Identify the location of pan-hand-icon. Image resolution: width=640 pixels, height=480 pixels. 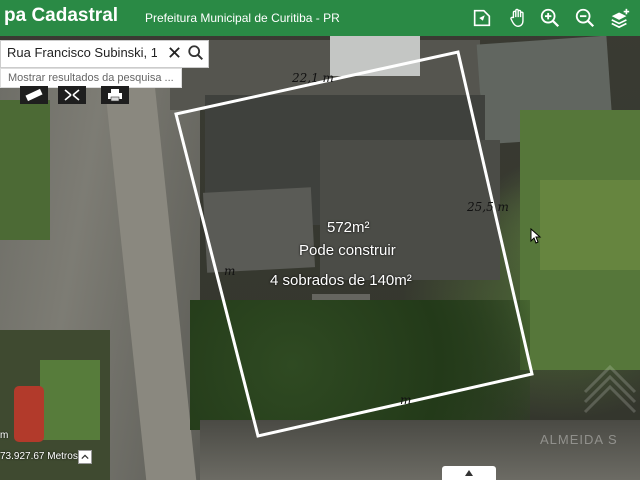
(517, 17).